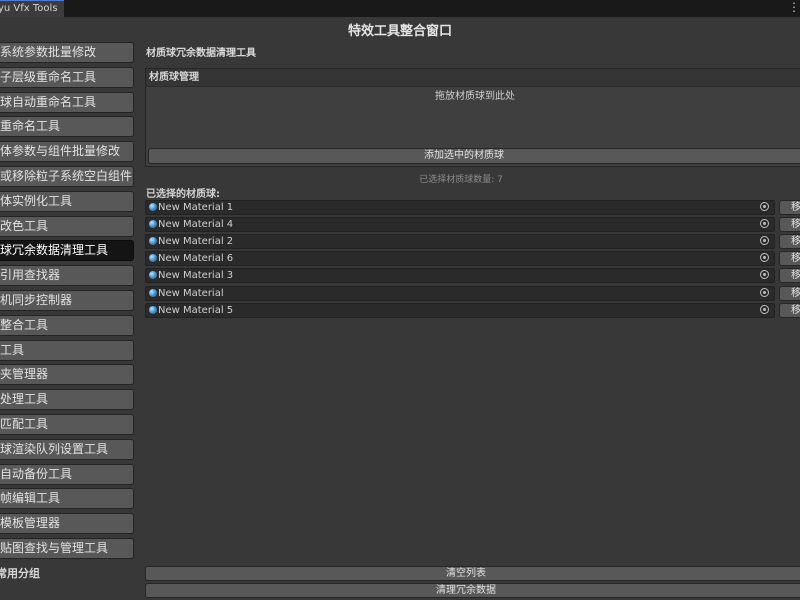  What do you see at coordinates (460, 259) in the screenshot?
I see `material-object-field: New Material 6` at bounding box center [460, 259].